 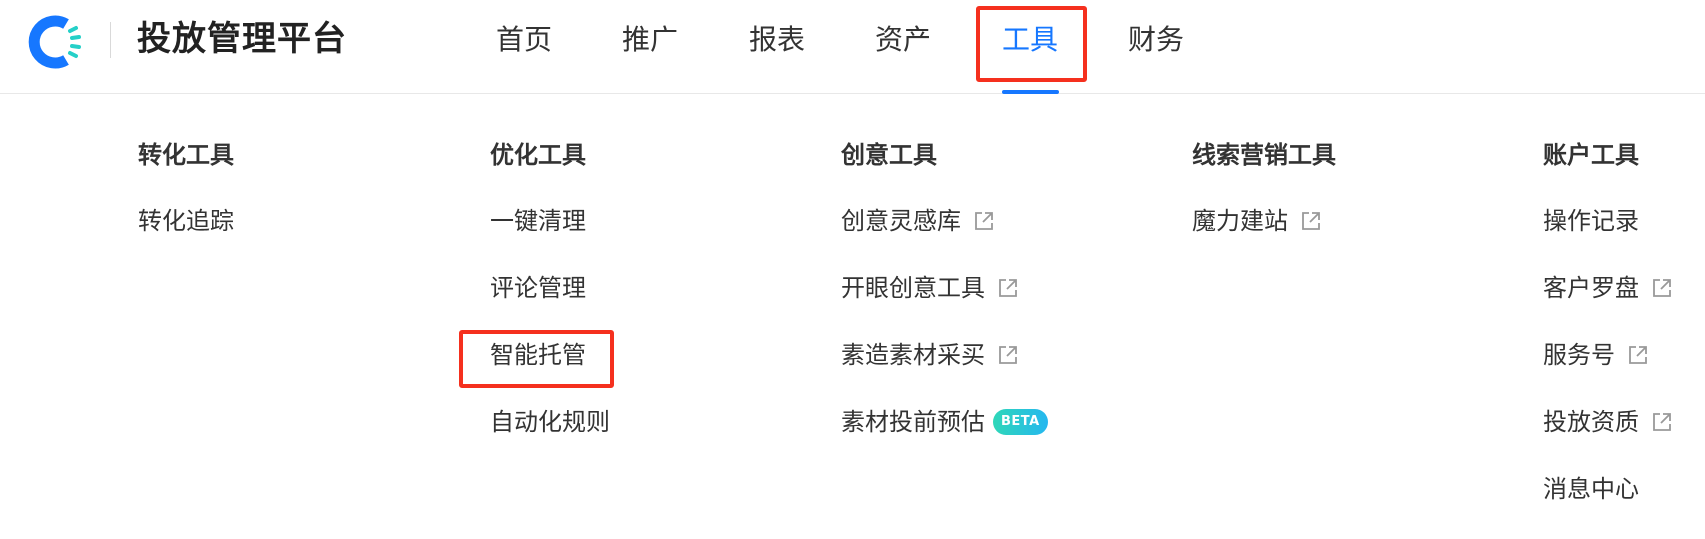 What do you see at coordinates (777, 40) in the screenshot?
I see `nav-tab-reports: 报表` at bounding box center [777, 40].